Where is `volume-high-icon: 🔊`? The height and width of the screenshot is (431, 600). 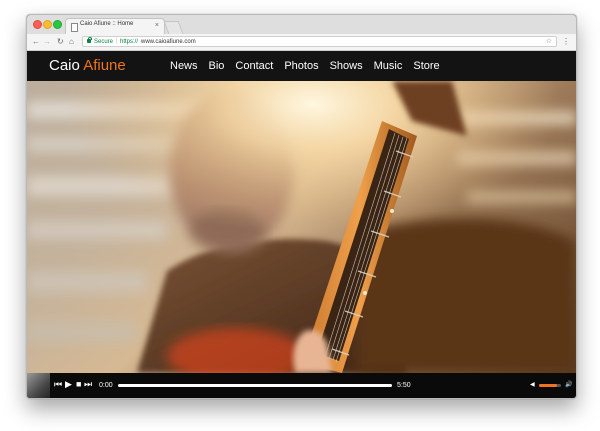 volume-high-icon: 🔊 is located at coordinates (568, 385).